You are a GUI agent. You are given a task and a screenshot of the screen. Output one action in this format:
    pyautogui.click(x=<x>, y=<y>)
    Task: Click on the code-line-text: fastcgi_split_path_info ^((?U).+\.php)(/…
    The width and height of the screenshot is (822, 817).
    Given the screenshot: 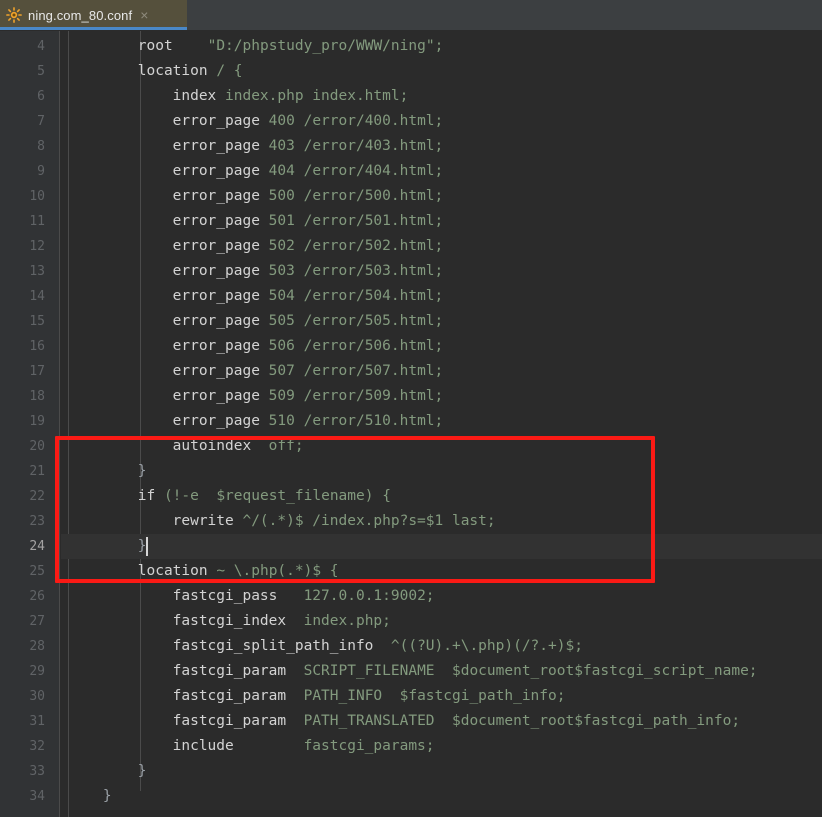 What is the action you would take?
    pyautogui.click(x=377, y=646)
    